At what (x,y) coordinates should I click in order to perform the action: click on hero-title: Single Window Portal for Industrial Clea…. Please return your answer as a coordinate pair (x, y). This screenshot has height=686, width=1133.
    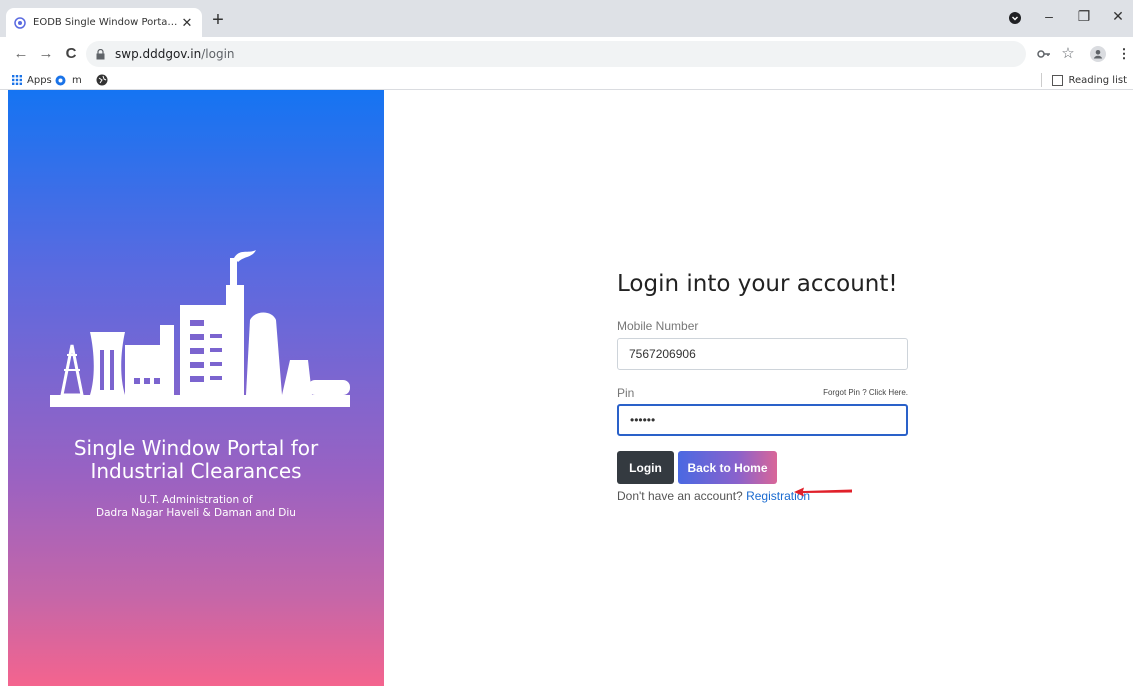
    Looking at the image, I should click on (196, 460).